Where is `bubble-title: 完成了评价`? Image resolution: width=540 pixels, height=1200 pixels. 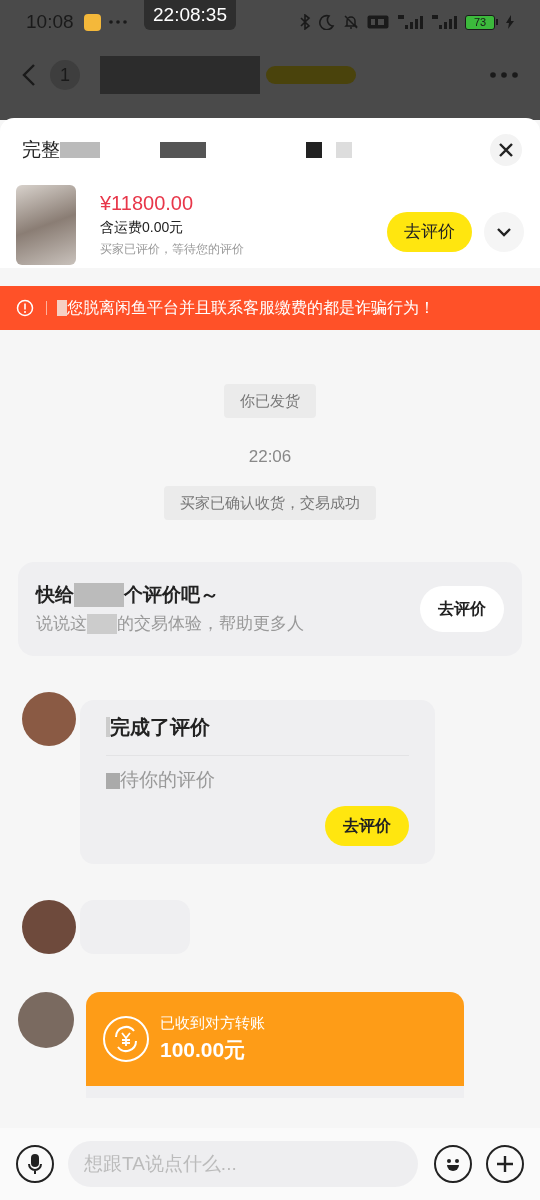
bubble-title: 完成了评价 is located at coordinates (160, 727).